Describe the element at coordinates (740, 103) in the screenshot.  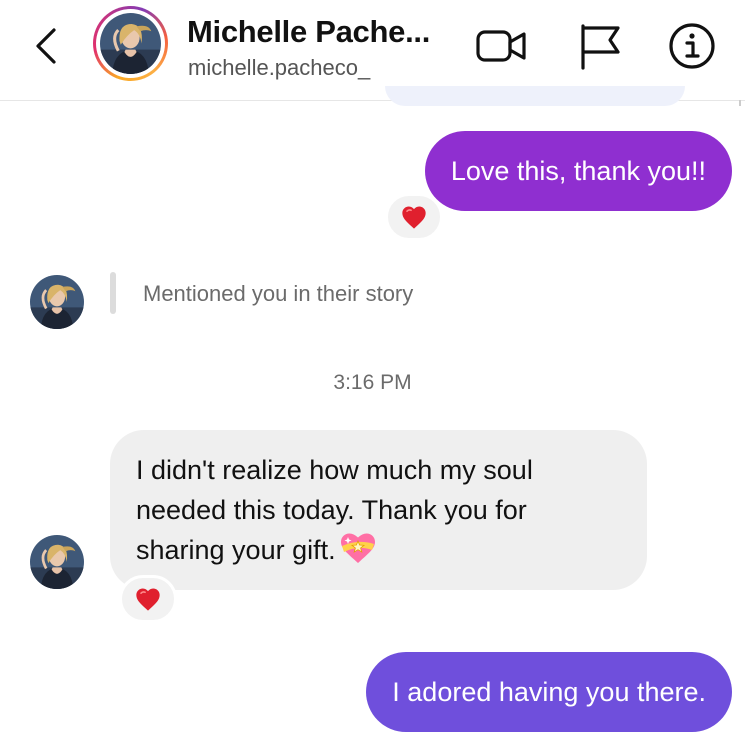
I see `scroll-indicator` at that location.